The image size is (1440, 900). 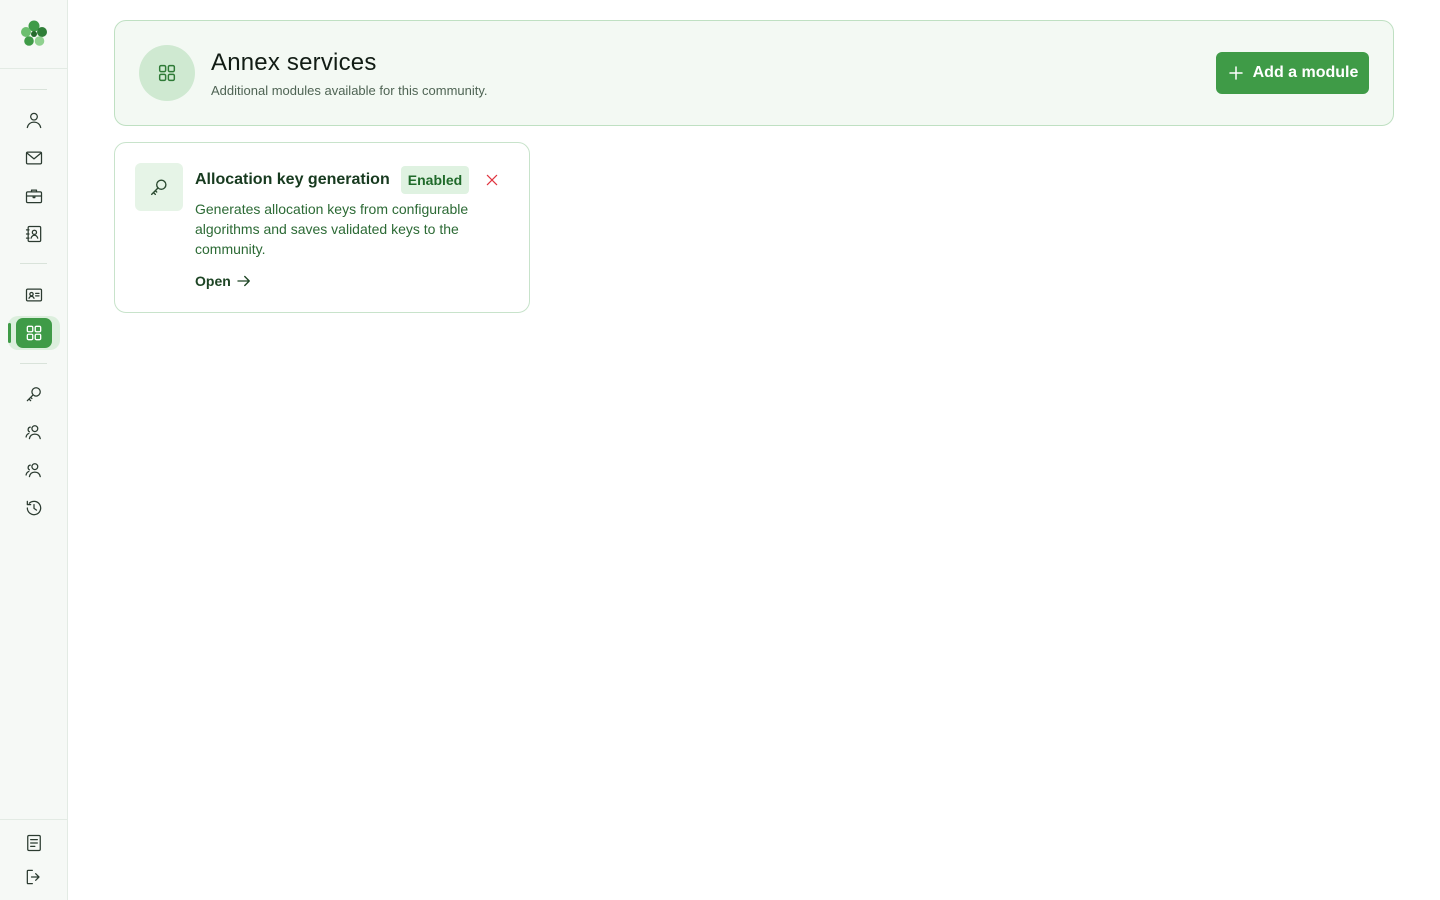 I want to click on document-icon, so click(x=34, y=843).